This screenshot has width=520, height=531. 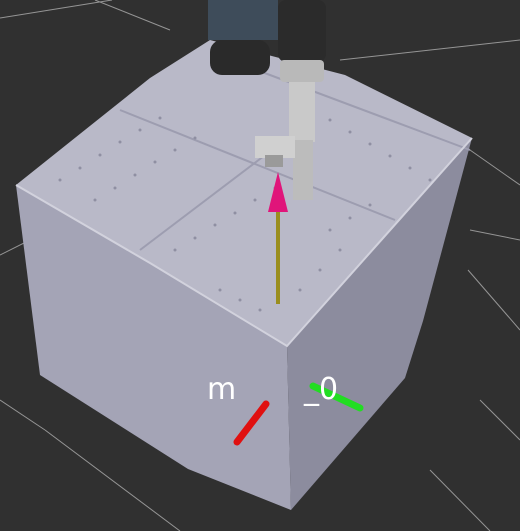 I want to click on frame-label-right: _0, so click(x=321, y=389).